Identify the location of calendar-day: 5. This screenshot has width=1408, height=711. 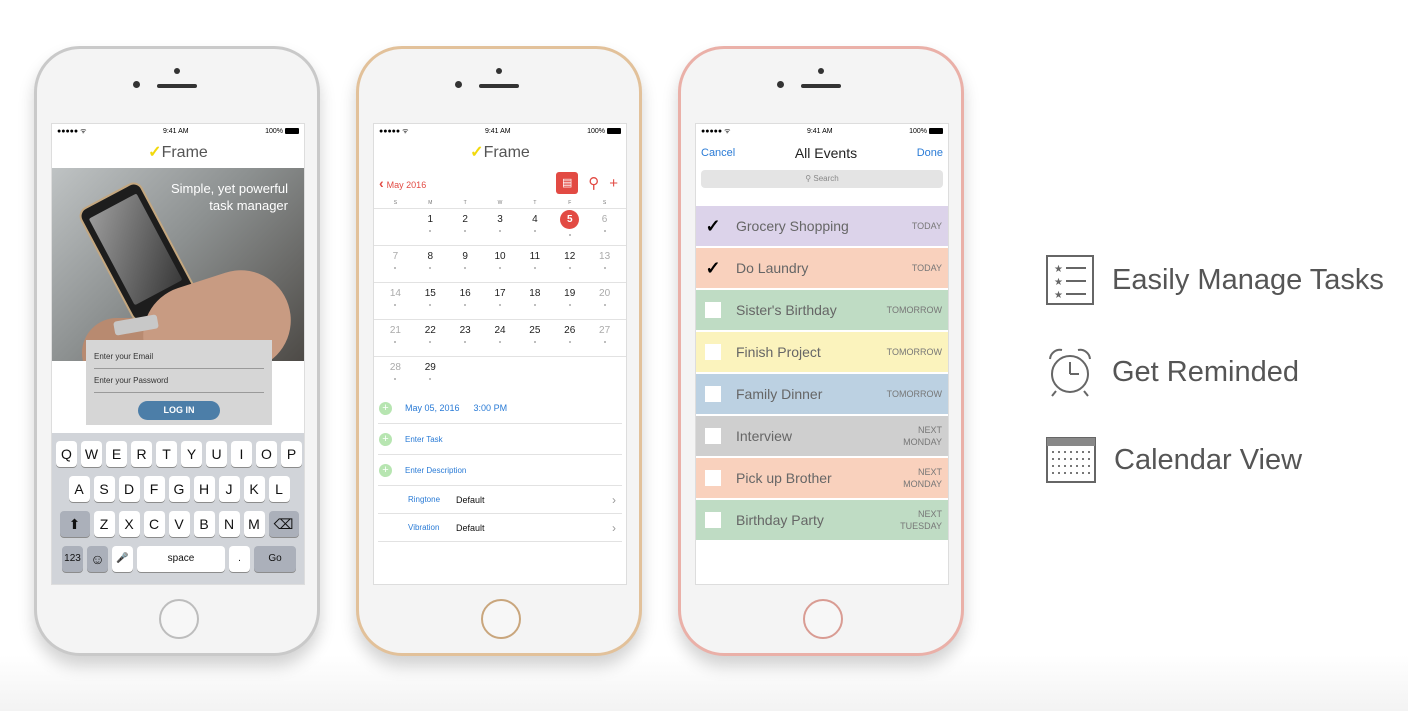
(569, 227).